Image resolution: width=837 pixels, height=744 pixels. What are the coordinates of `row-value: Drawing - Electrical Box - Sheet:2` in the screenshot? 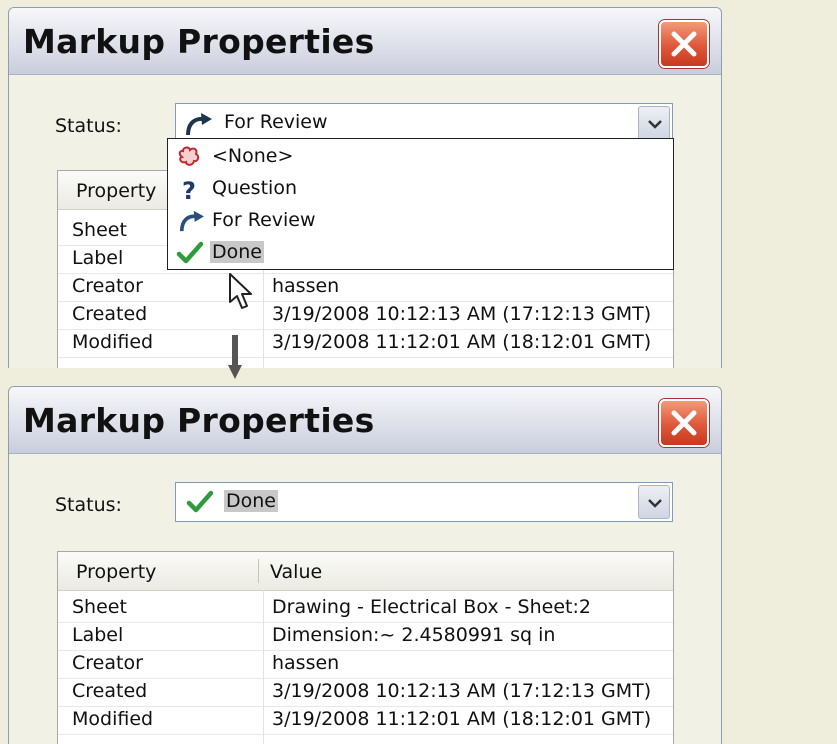 It's located at (431, 607).